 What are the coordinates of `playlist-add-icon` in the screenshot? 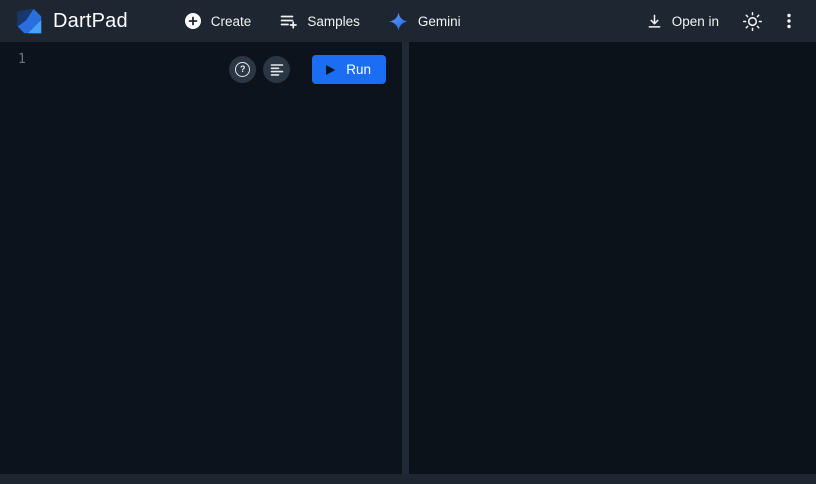 It's located at (289, 22).